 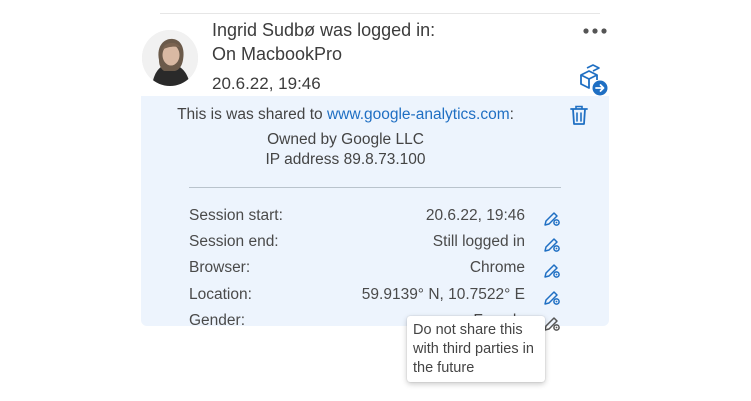 What do you see at coordinates (497, 267) in the screenshot?
I see `detail-value: Chrome` at bounding box center [497, 267].